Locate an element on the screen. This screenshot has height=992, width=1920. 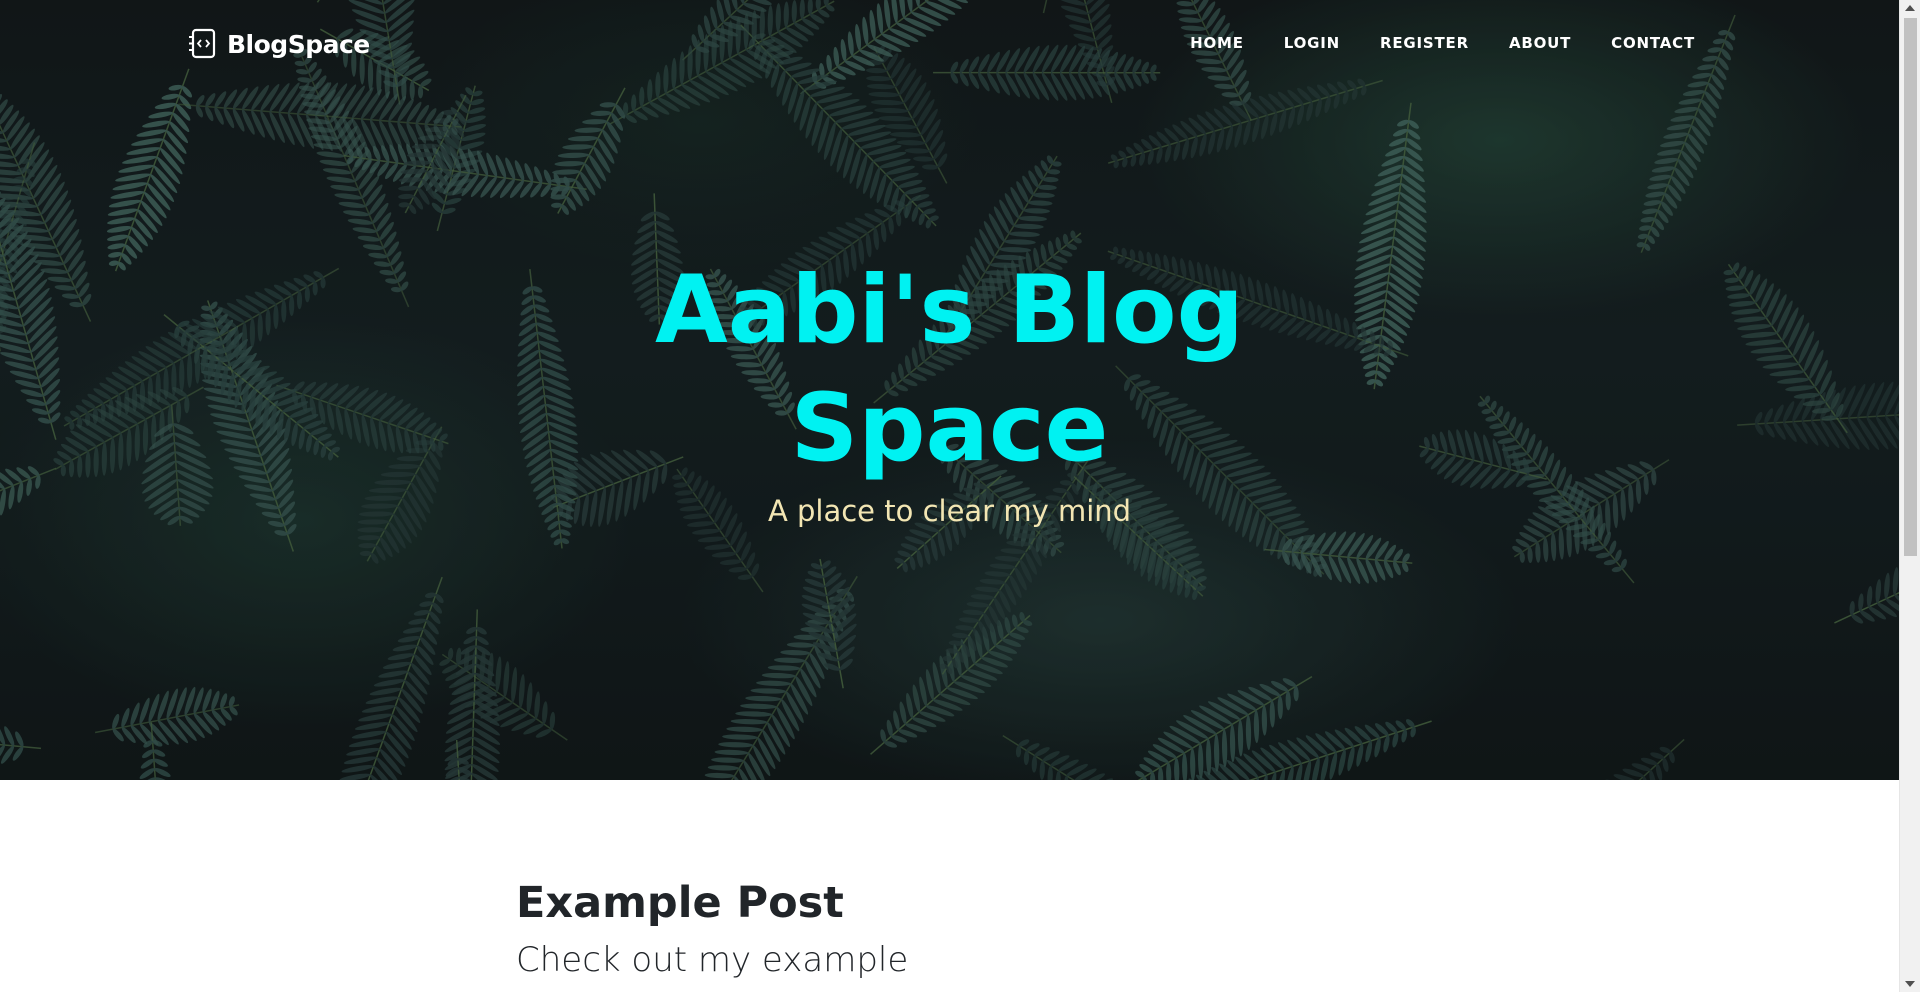
brand-link: BlogSpace is located at coordinates (278, 44).